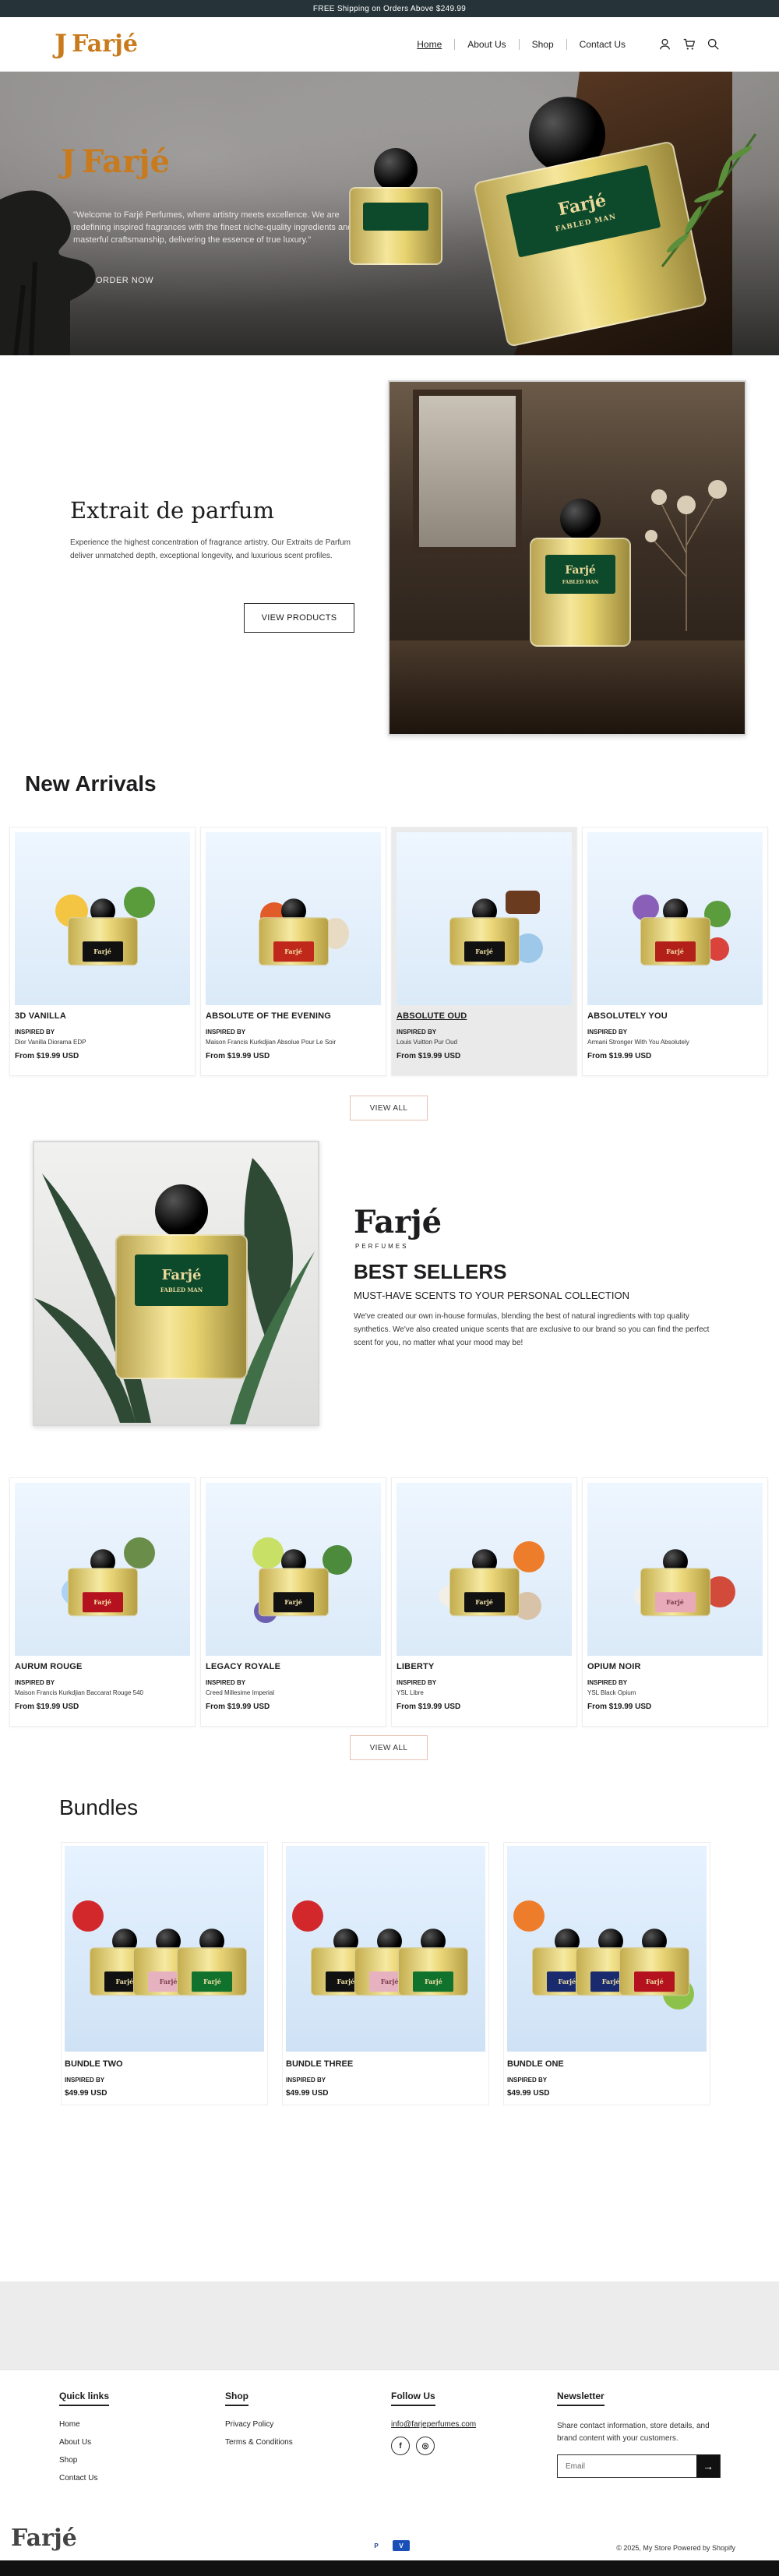 The width and height of the screenshot is (779, 2576). What do you see at coordinates (425, 2446) in the screenshot?
I see `instagram-icon: ◎` at bounding box center [425, 2446].